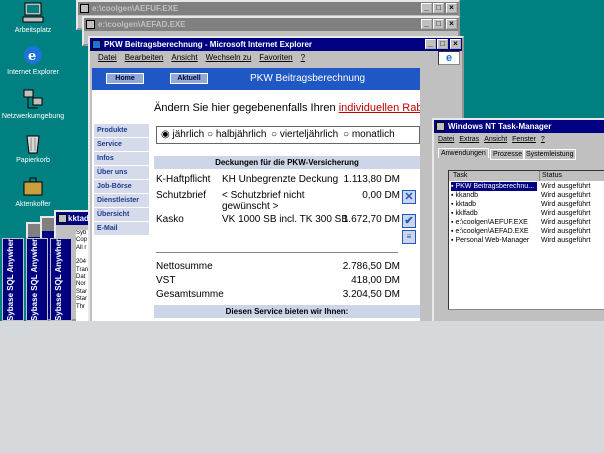 This screenshot has height=453, width=604. What do you see at coordinates (142, 24) in the screenshot?
I see `window-title: e:\coolgen\AEFAD.EXE` at bounding box center [142, 24].